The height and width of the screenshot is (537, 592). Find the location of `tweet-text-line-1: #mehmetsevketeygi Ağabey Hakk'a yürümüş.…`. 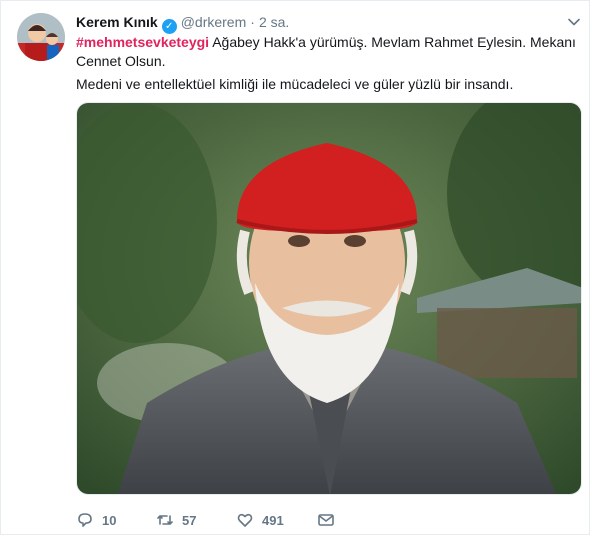

tweet-text-line-1: #mehmetsevketeygi Ağabey Hakk'a yürümüş.… is located at coordinates (326, 52).